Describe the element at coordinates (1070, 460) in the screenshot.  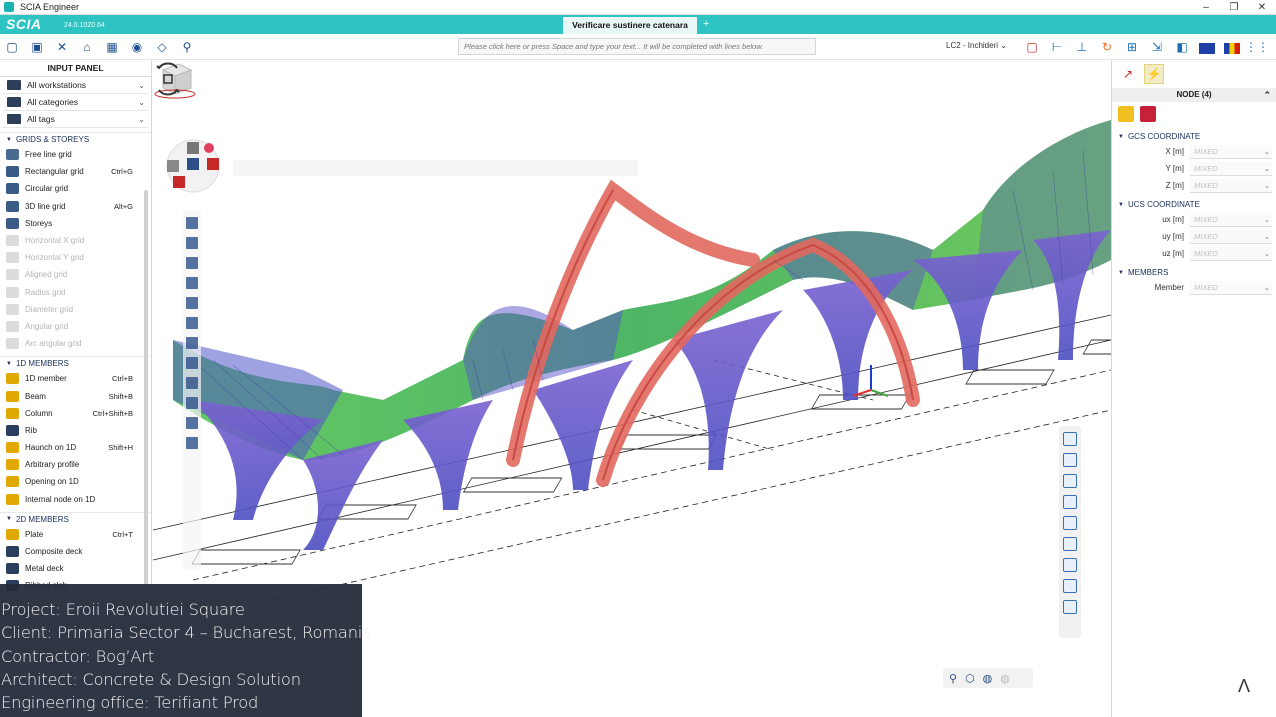
I see `frame-view-2-icon` at that location.